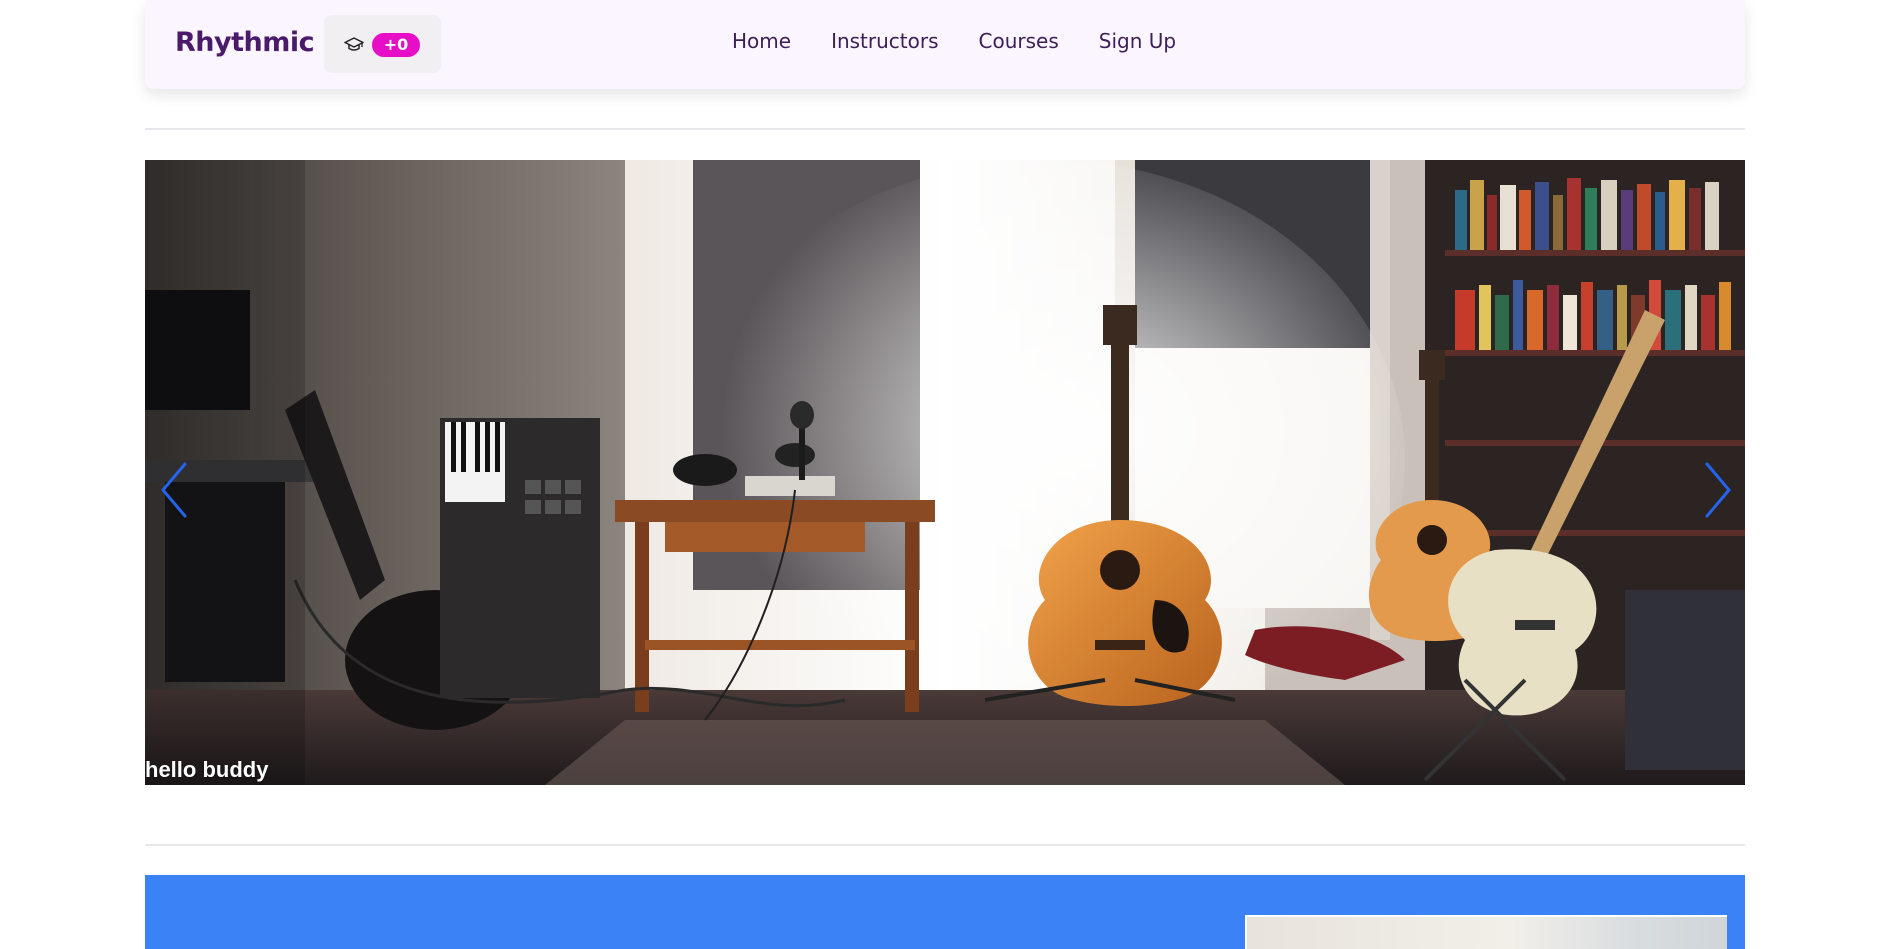  What do you see at coordinates (761, 41) in the screenshot?
I see `nav-link-home: Home` at bounding box center [761, 41].